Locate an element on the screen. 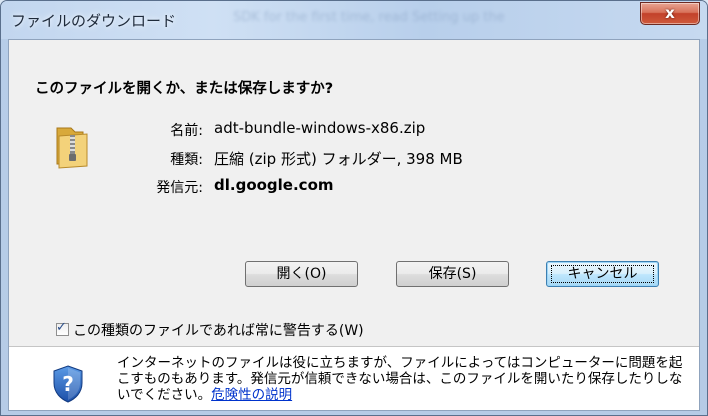 The width and height of the screenshot is (708, 416). zip-folder-icon is located at coordinates (72, 148).